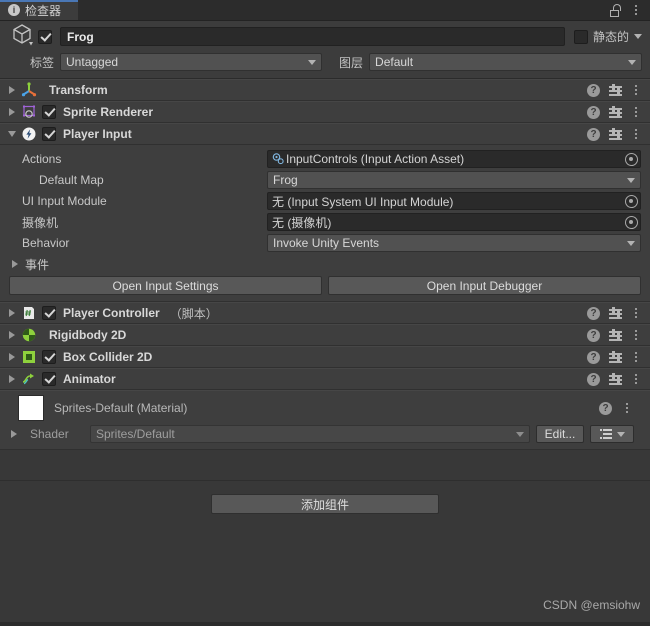  Describe the element at coordinates (39, 10) in the screenshot. I see `tab-inspector: i 检查器` at that location.